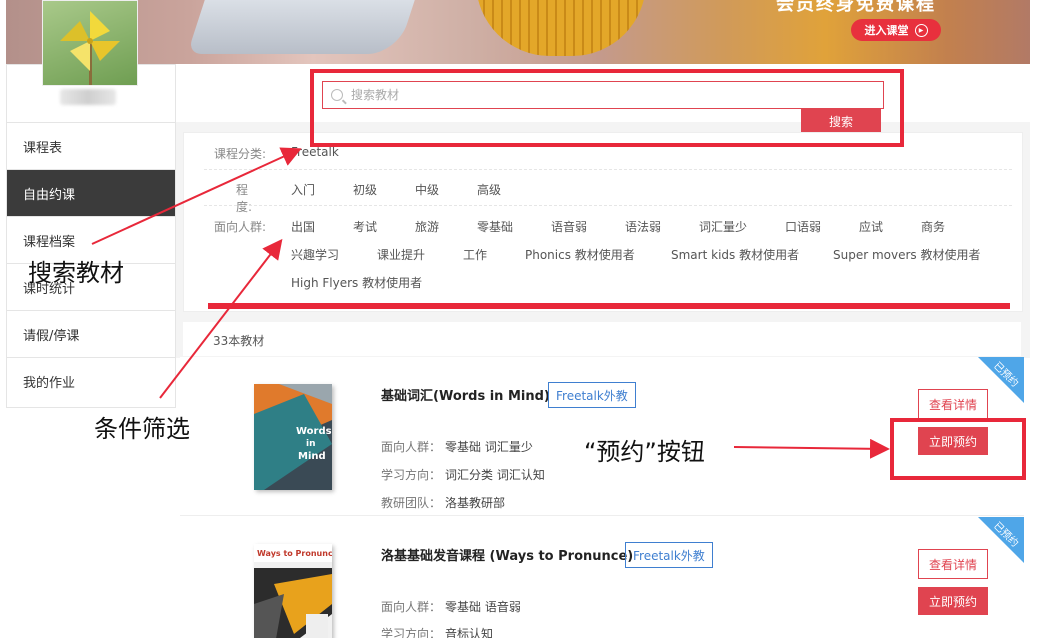 The height and width of the screenshot is (638, 1040). Describe the element at coordinates (427, 189) in the screenshot. I see `filter-option: 中级` at that location.